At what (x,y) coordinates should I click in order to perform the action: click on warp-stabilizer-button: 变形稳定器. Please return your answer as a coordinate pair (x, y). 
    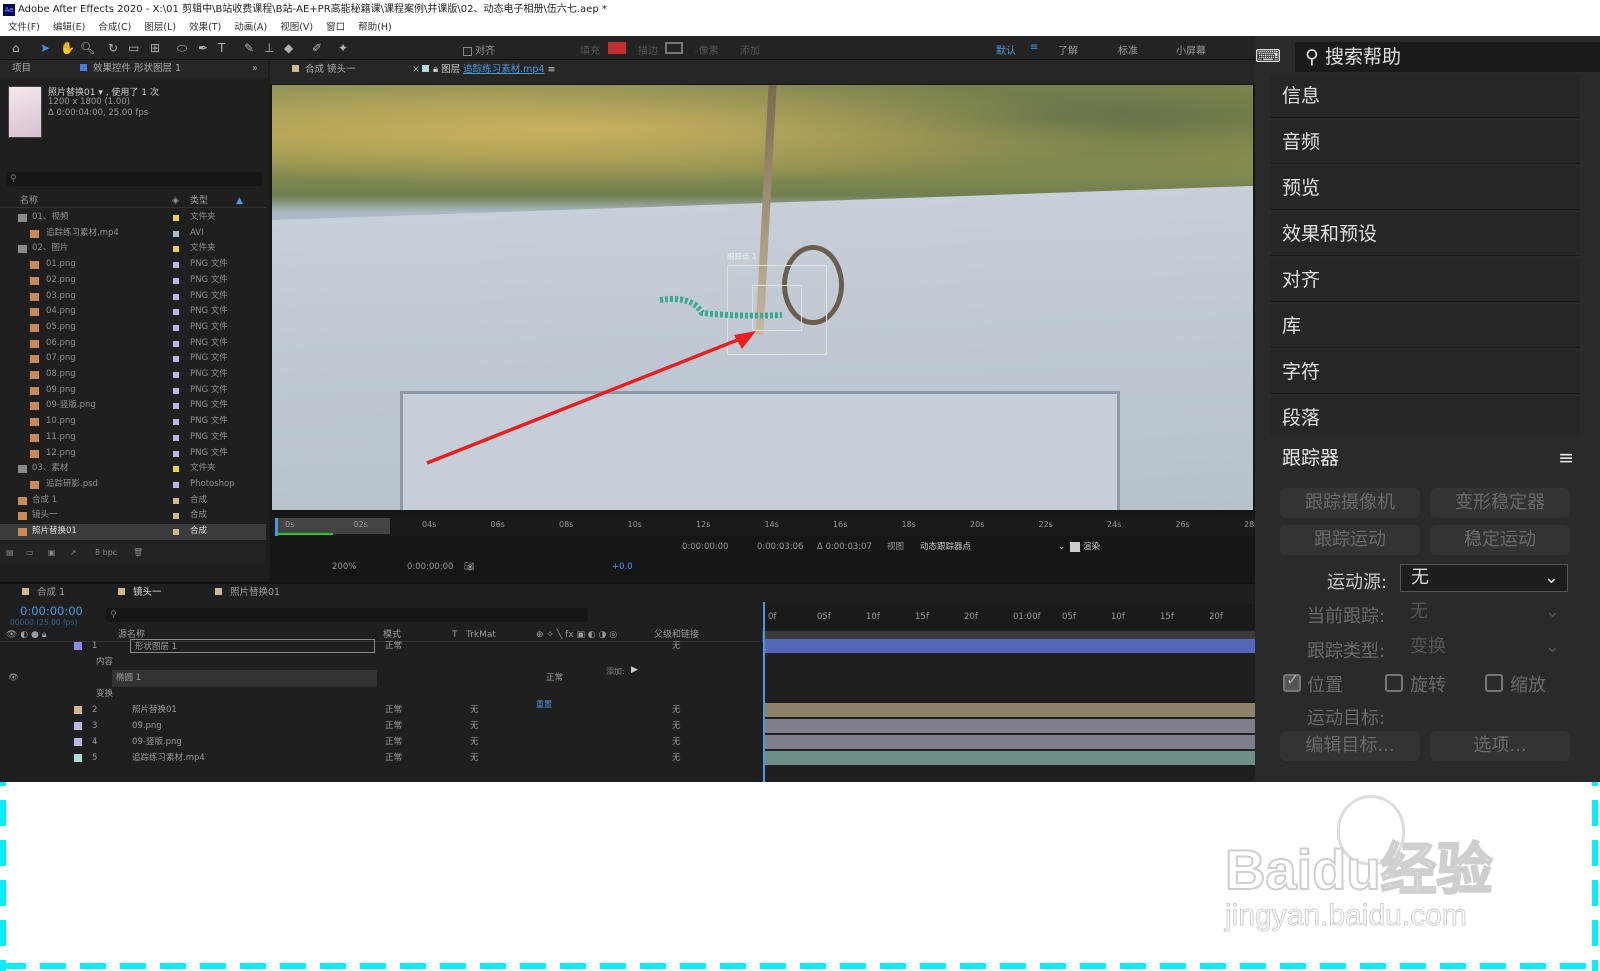
    Looking at the image, I should click on (1500, 503).